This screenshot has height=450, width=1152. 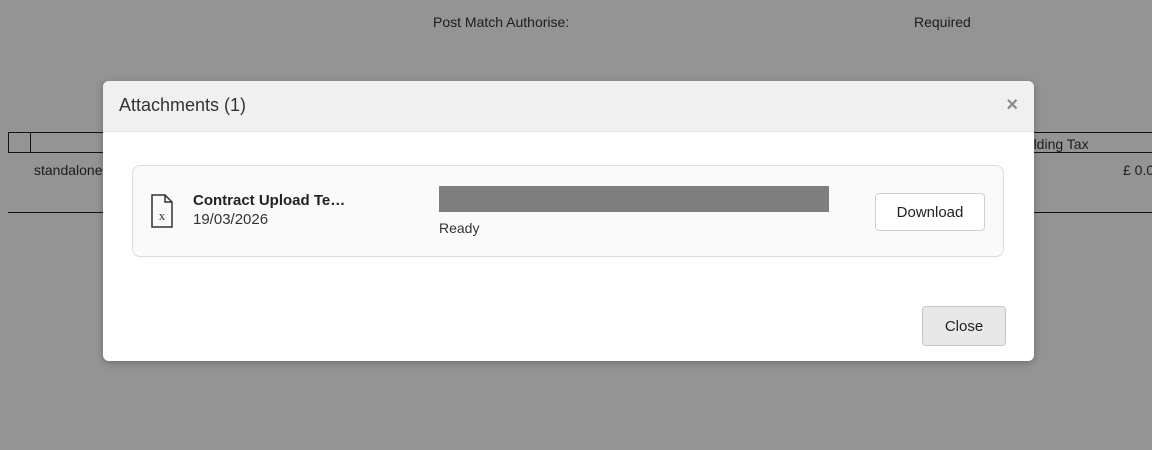 I want to click on upload-status: Ready, so click(x=459, y=228).